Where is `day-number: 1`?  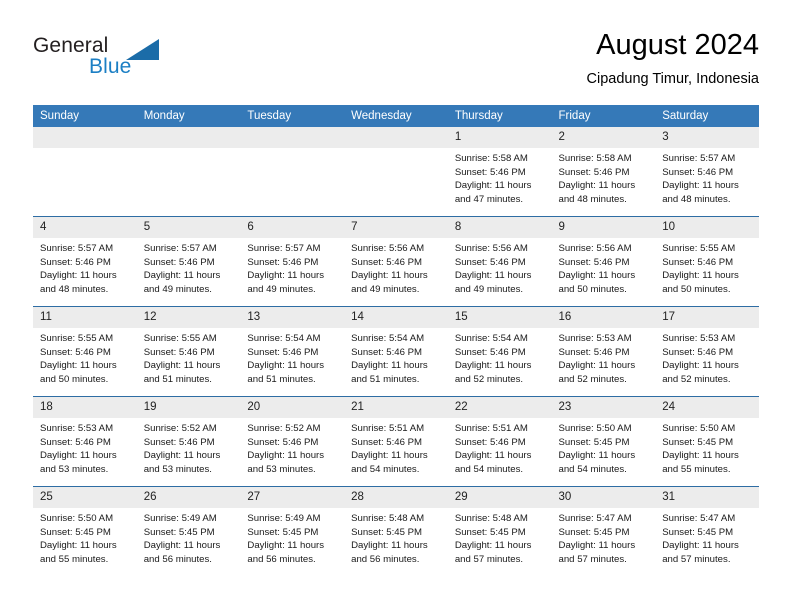
day-number: 1 is located at coordinates (499, 137).